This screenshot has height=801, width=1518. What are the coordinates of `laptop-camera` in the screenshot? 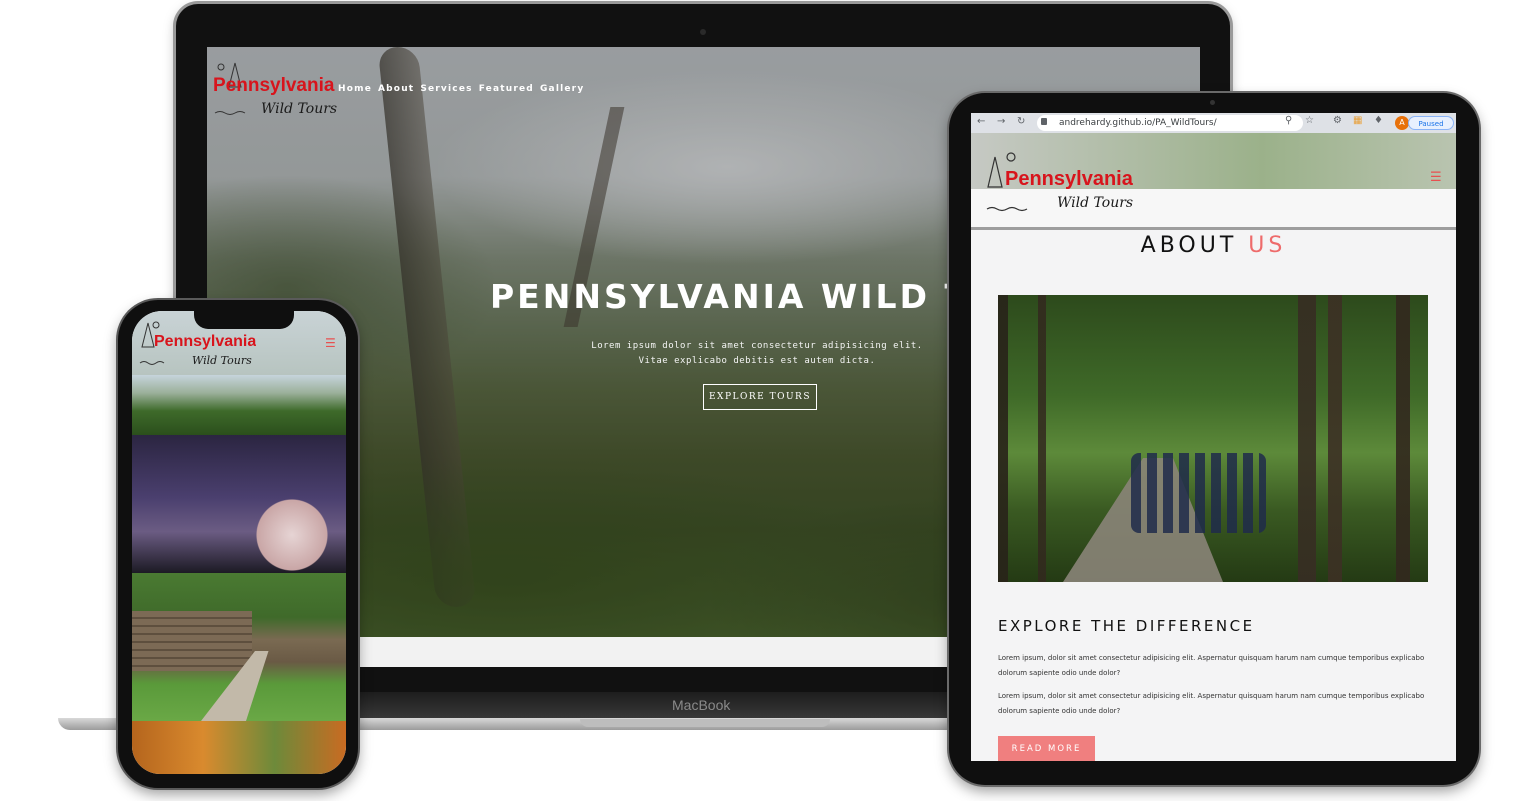 It's located at (703, 32).